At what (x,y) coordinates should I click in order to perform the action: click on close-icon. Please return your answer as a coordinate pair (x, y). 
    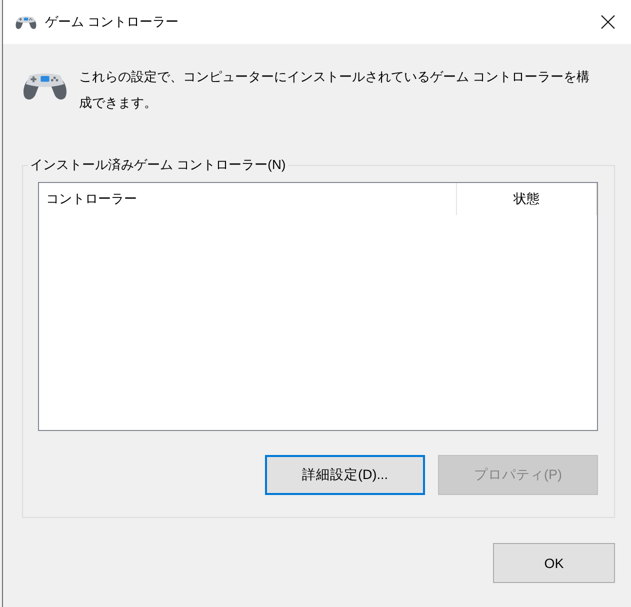
    Looking at the image, I should click on (608, 22).